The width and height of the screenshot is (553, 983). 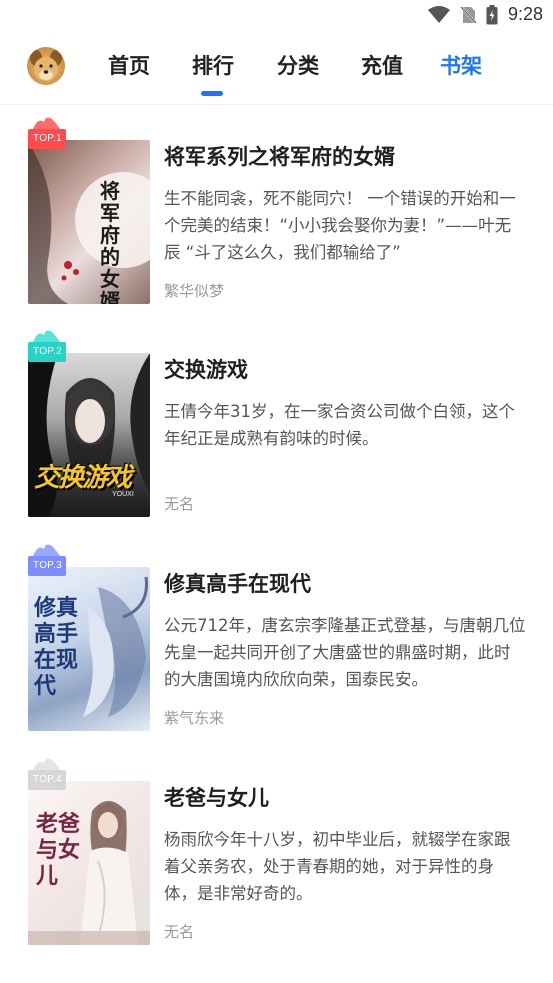 I want to click on active-tab-indicator, so click(x=212, y=93).